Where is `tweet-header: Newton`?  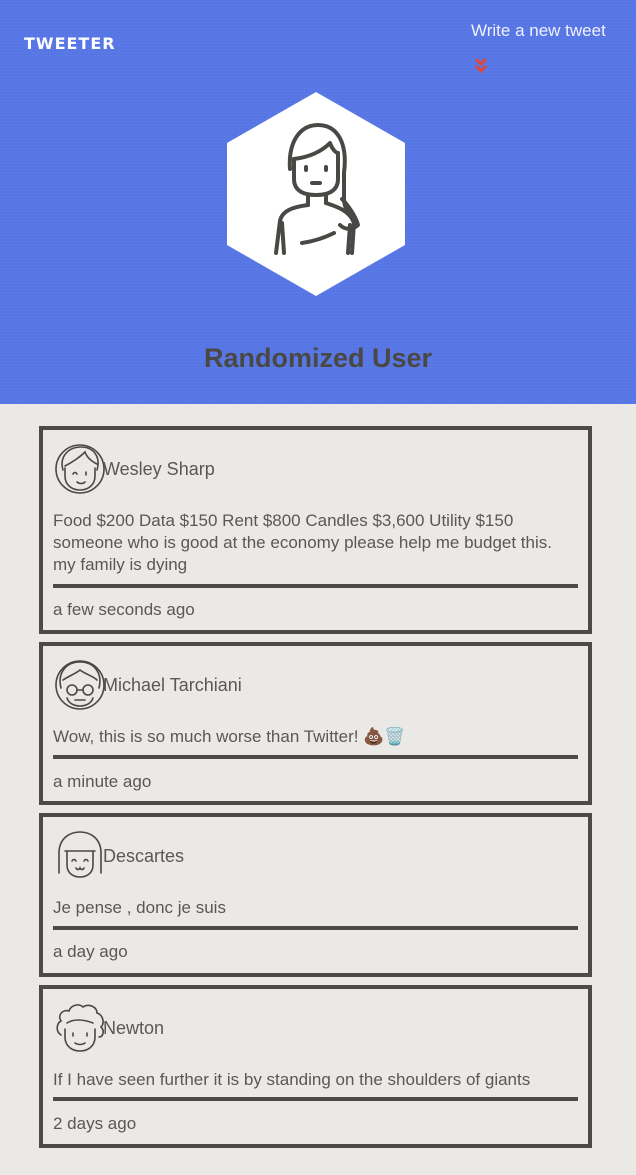 tweet-header: Newton is located at coordinates (108, 1028).